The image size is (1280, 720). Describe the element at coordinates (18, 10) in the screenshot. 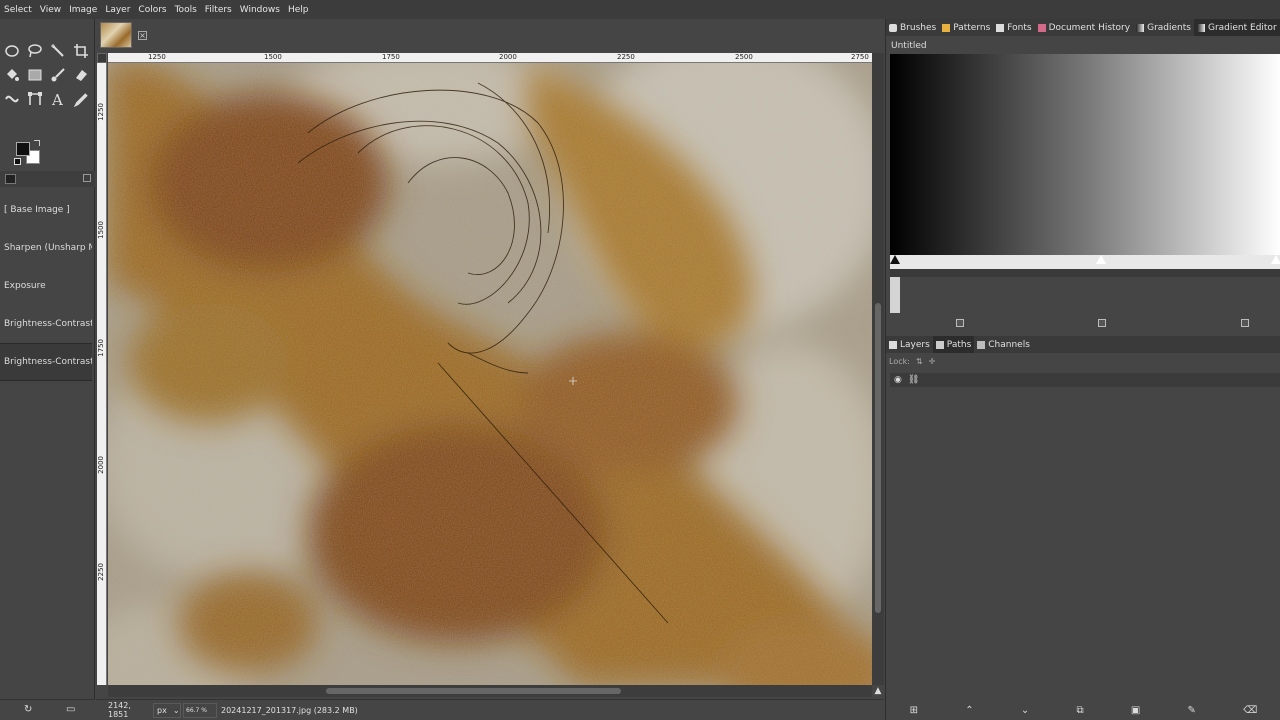

I see `menu-select: Select` at that location.